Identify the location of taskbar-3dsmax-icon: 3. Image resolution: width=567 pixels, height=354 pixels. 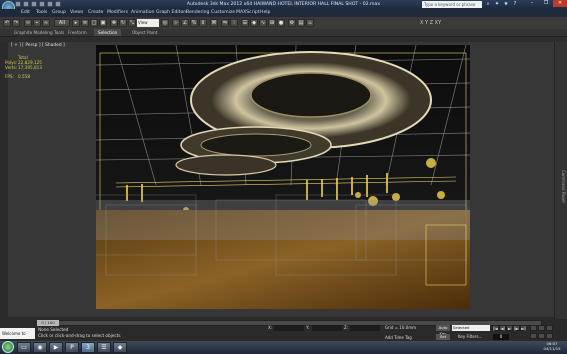
(88, 347).